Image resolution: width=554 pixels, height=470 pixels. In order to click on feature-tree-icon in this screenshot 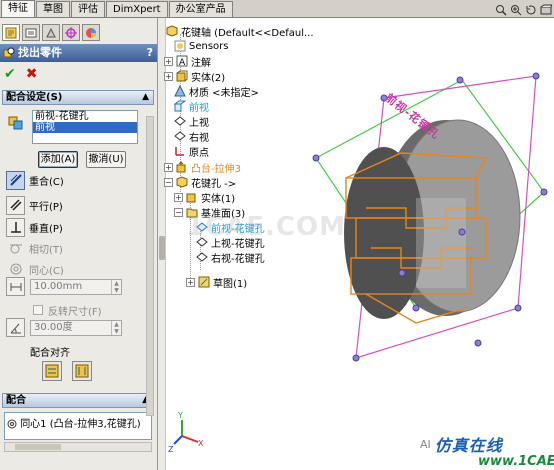, I will do `click(11, 32)`.